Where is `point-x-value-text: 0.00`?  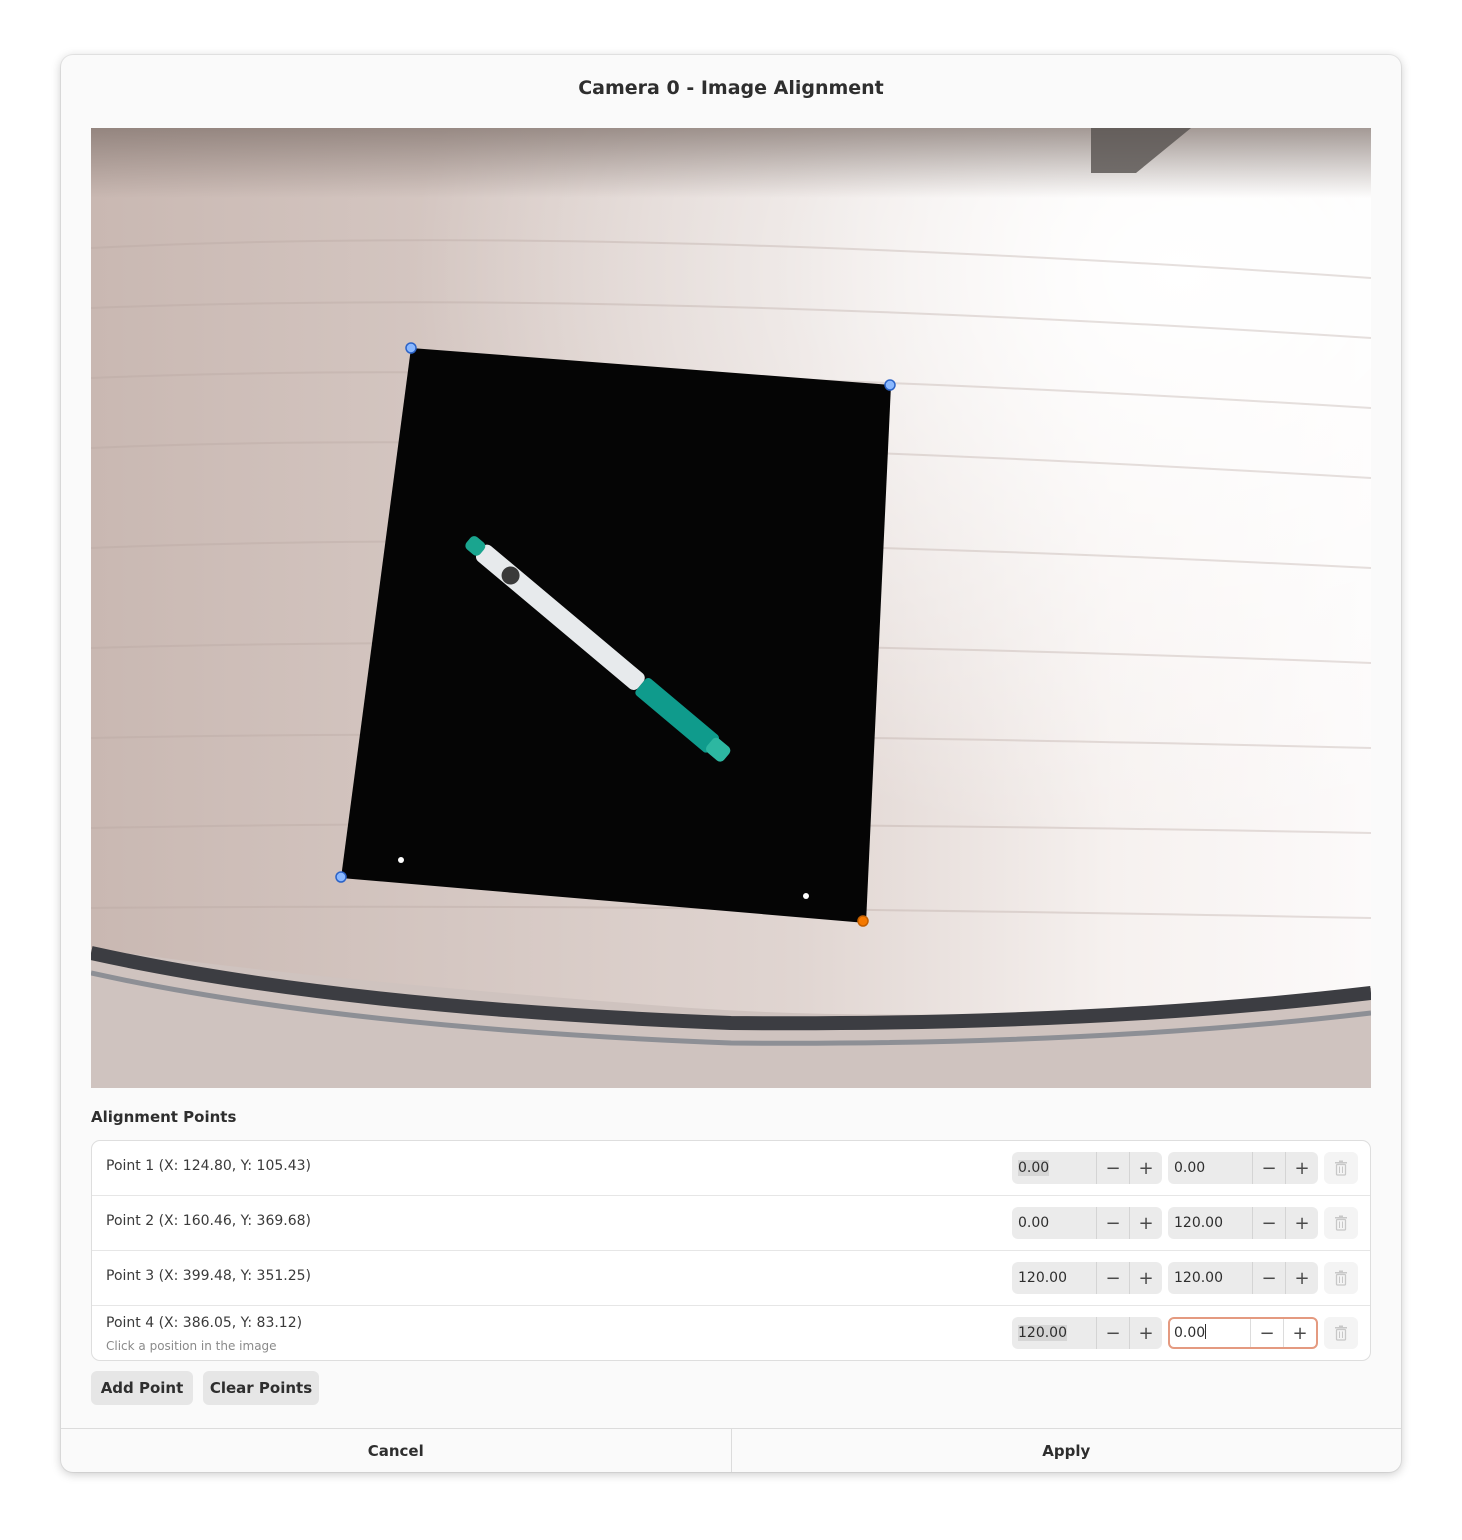
point-x-value-text: 0.00 is located at coordinates (1034, 1168).